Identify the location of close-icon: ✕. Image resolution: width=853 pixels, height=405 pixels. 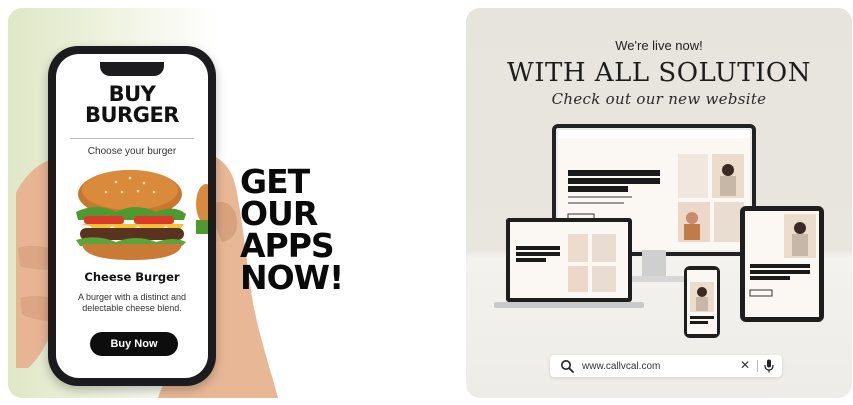
(745, 365).